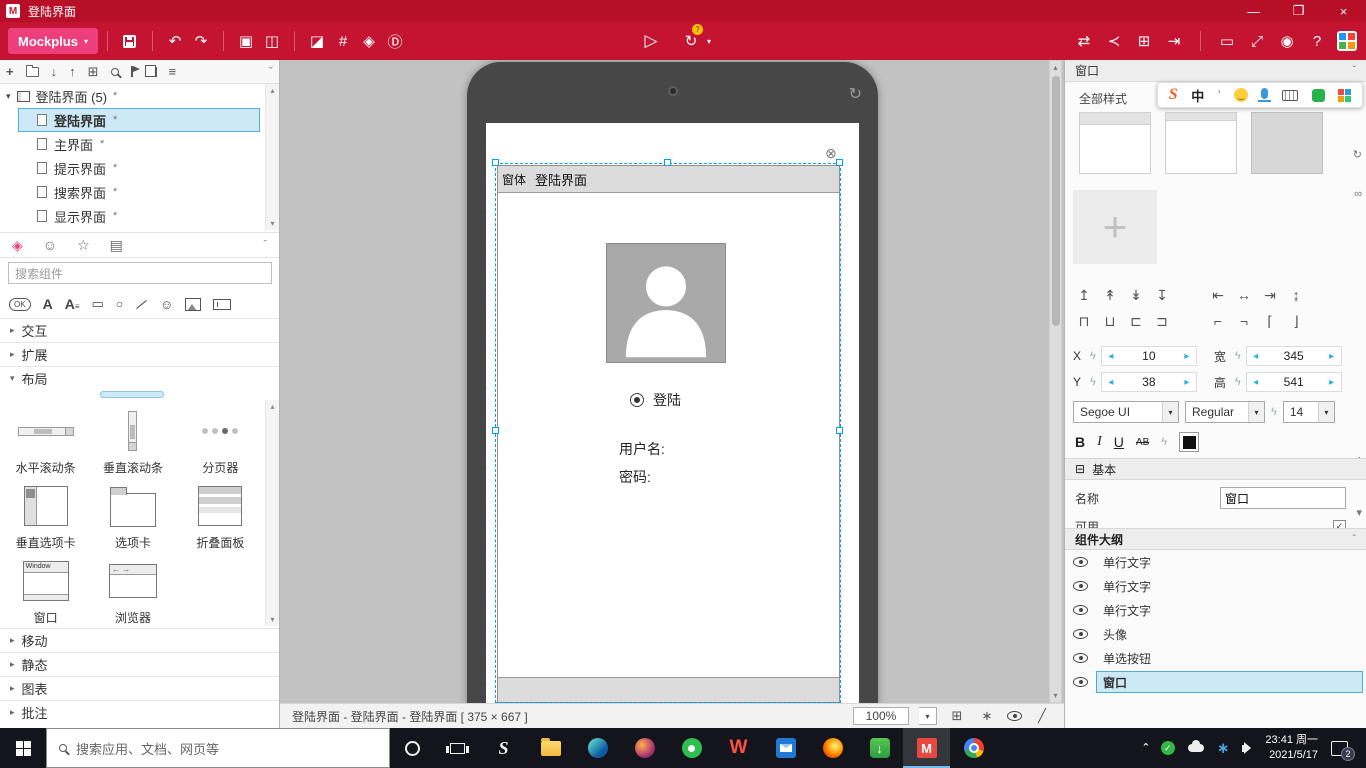  I want to click on collapse-section-icon: ⊟, so click(1080, 469).